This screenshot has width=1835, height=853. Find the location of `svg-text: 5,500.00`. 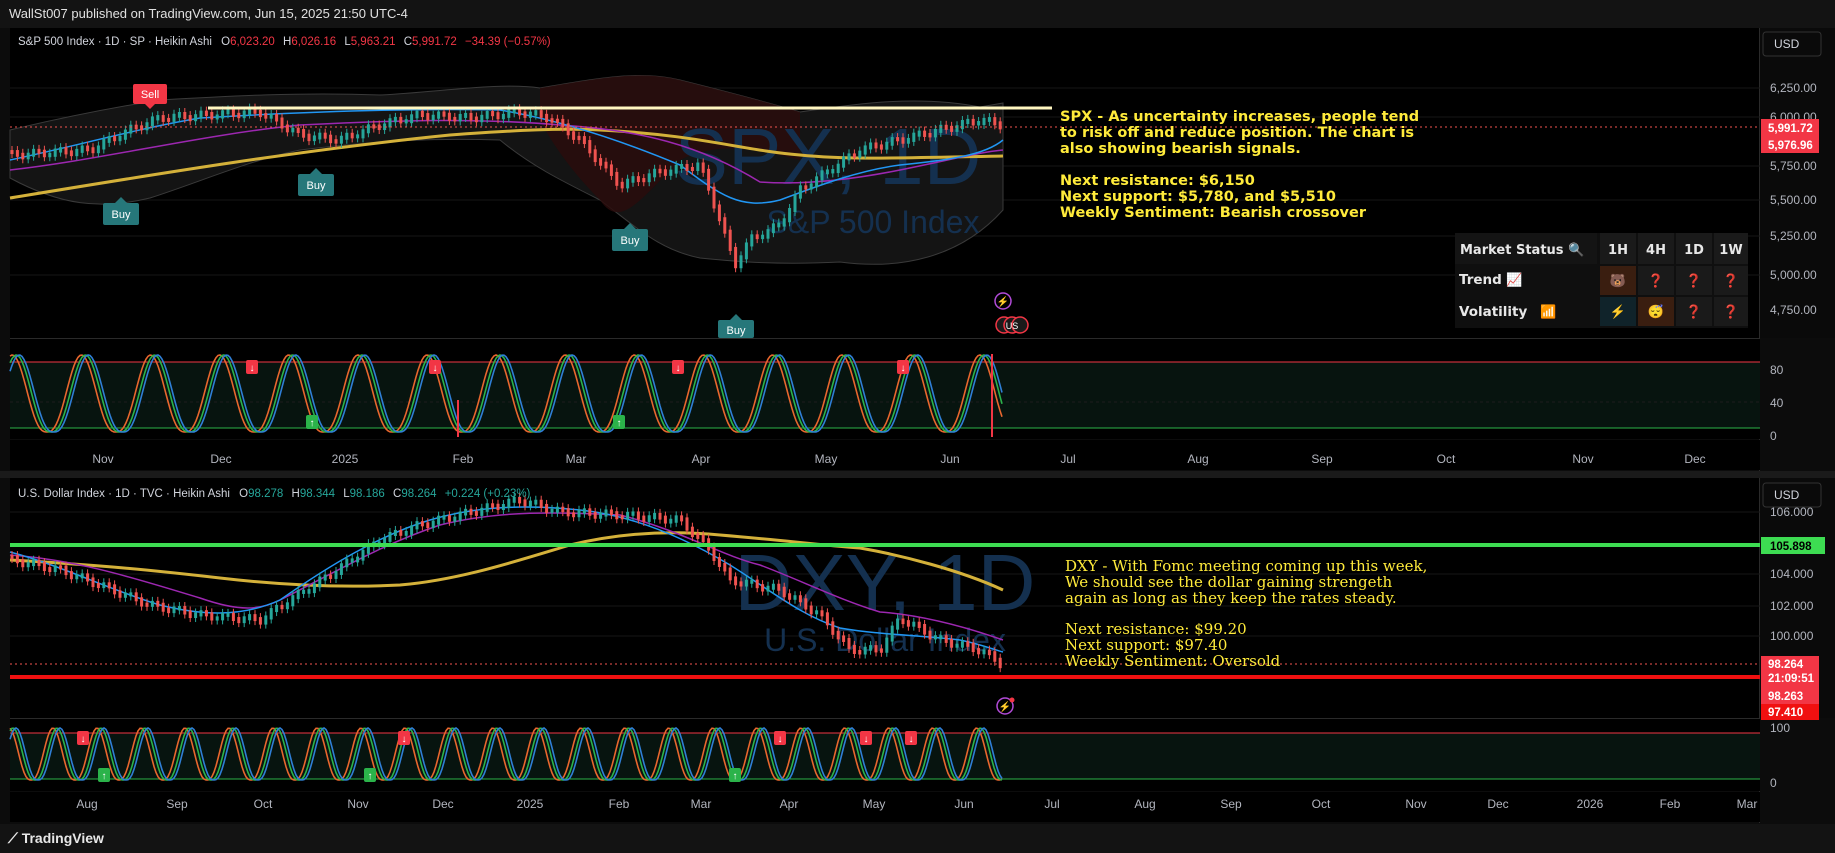

svg-text: 5,500.00 is located at coordinates (1793, 200).